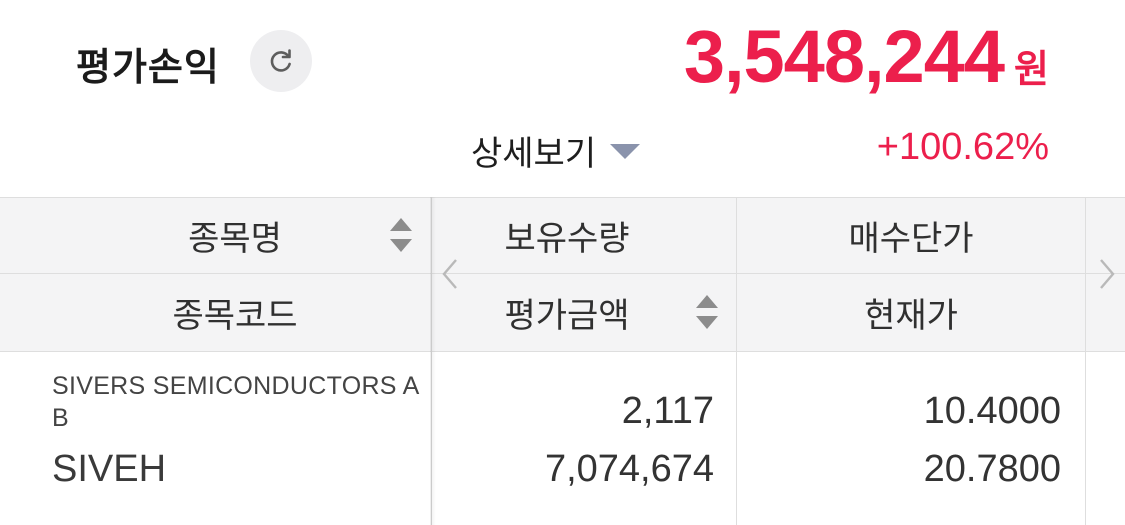 This screenshot has width=1125, height=525. I want to click on profit-amount: 3,548,244 원, so click(866, 59).